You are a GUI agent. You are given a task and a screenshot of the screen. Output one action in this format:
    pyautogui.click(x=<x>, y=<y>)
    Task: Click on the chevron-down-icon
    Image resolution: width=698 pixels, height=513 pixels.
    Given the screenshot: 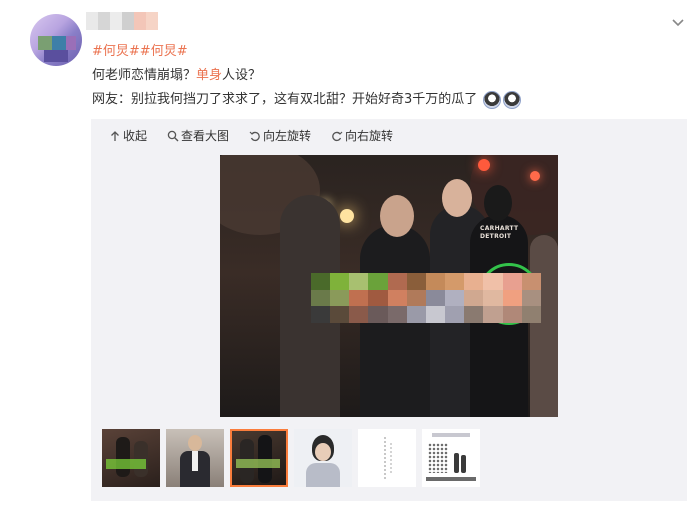 What is the action you would take?
    pyautogui.click(x=678, y=22)
    